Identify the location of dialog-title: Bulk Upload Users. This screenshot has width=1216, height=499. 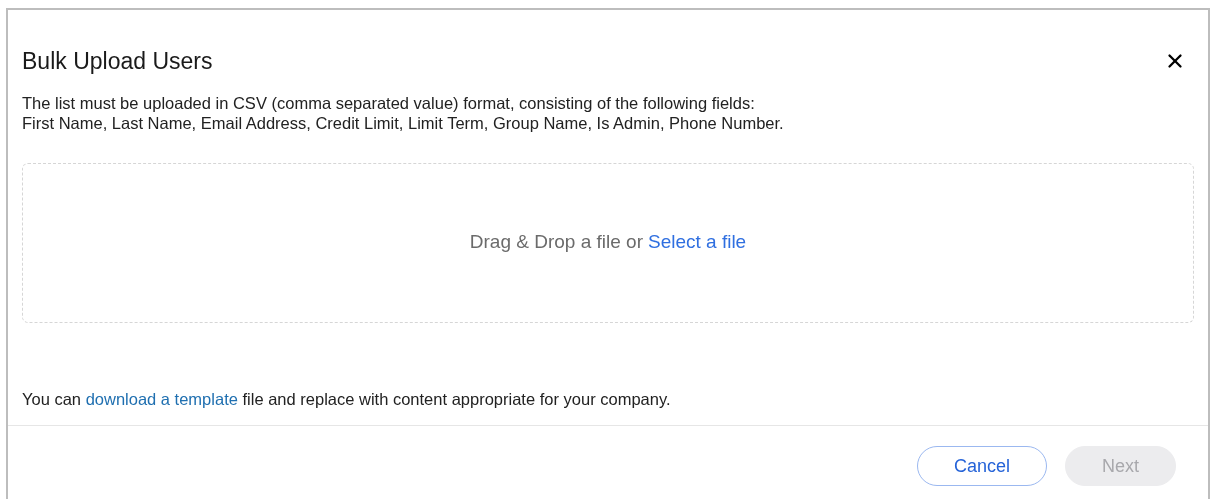
(117, 61).